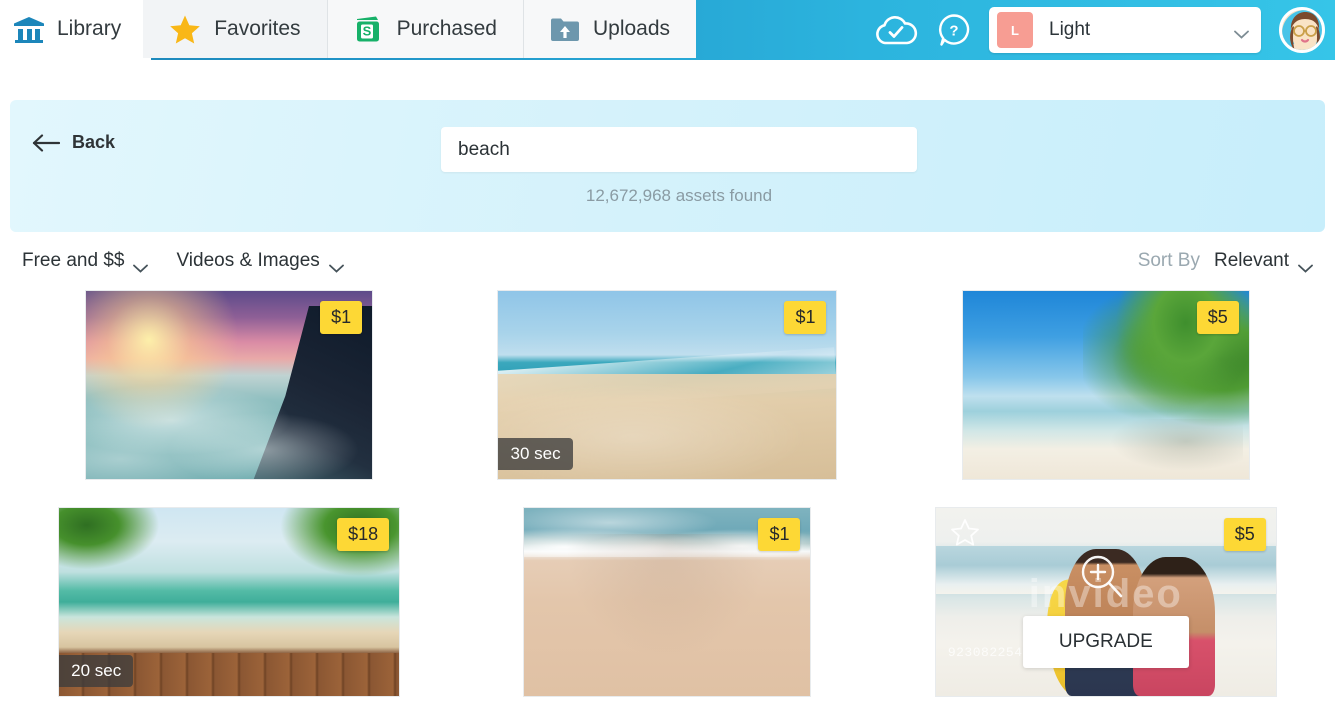  I want to click on result-cell: invideo 923082254 $5 UPGRADE, so click(1106, 604).